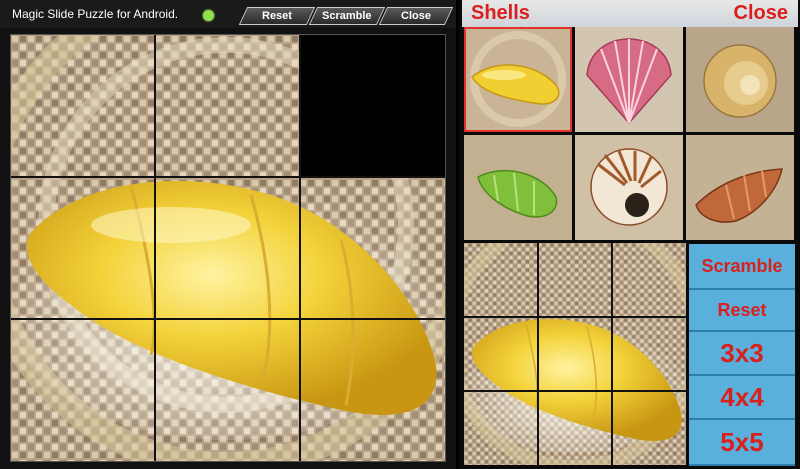 The width and height of the screenshot is (800, 469). What do you see at coordinates (742, 443) in the screenshot?
I see `size-5x5-button: 5x5` at bounding box center [742, 443].